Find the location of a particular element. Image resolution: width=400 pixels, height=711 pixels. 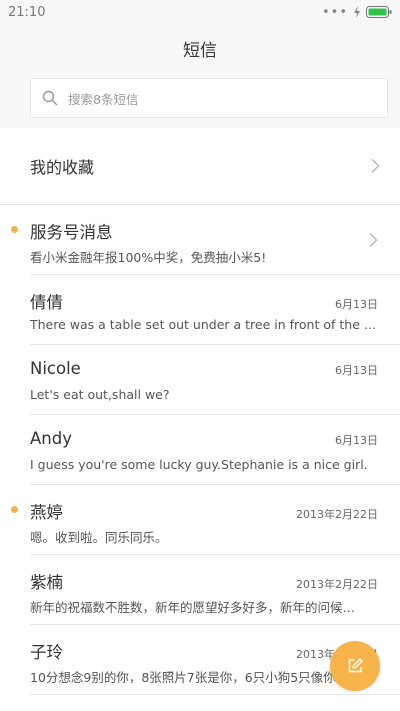

compose-icon is located at coordinates (355, 665).